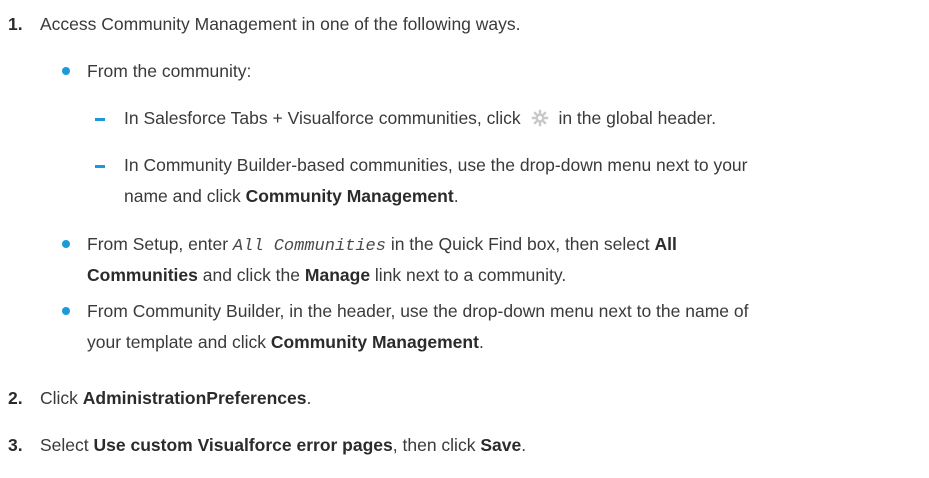 This screenshot has height=478, width=929. Describe the element at coordinates (15, 398) in the screenshot. I see `step-number: 2.` at that location.